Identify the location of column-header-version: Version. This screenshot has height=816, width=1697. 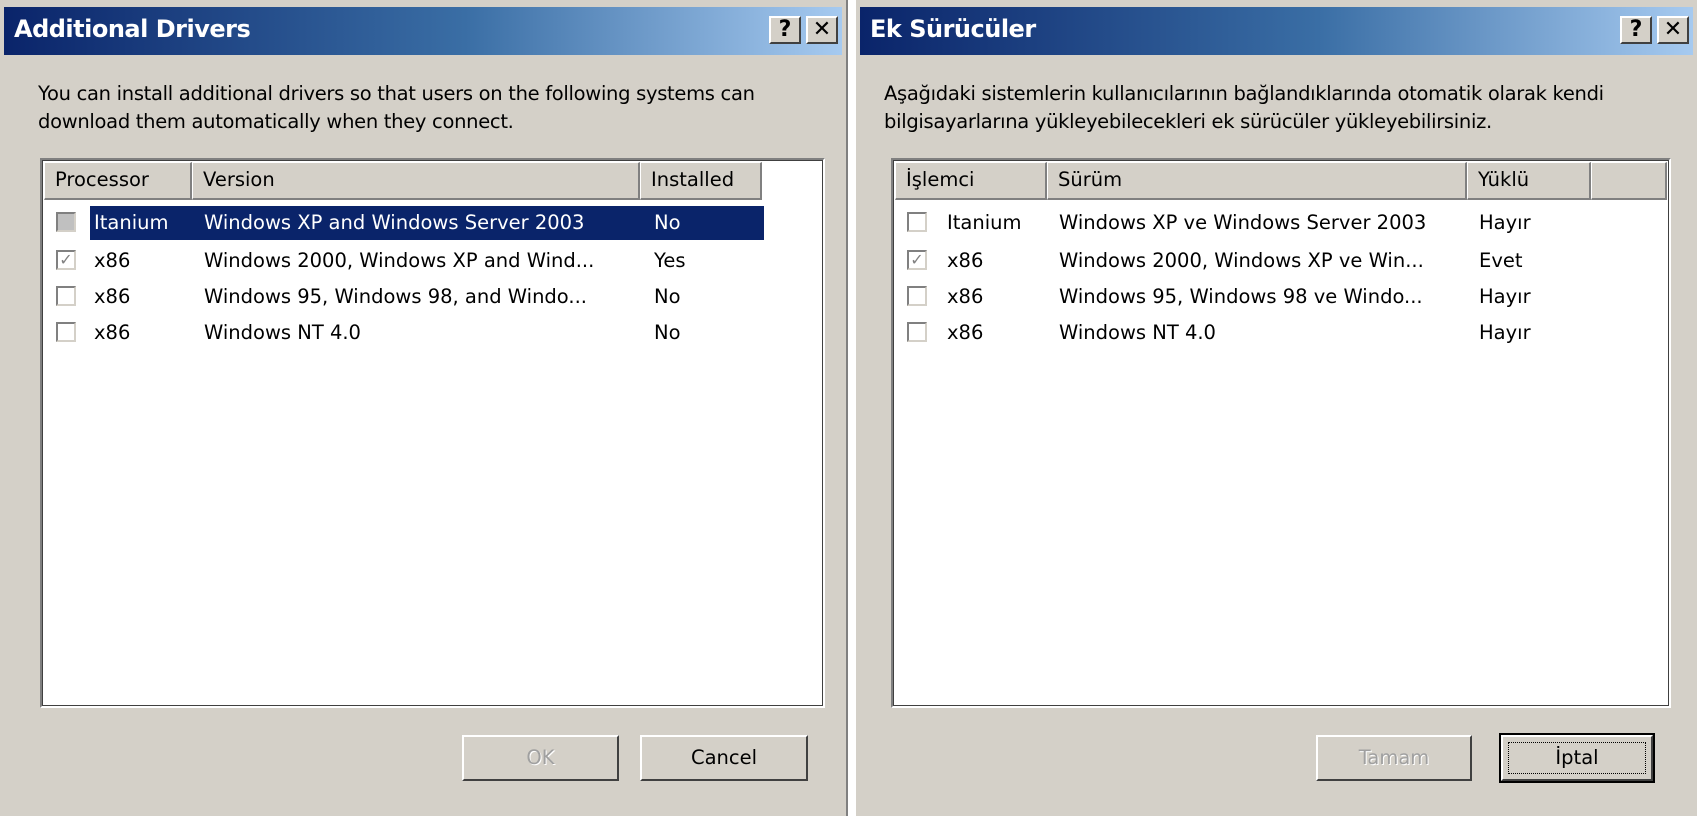
(416, 181).